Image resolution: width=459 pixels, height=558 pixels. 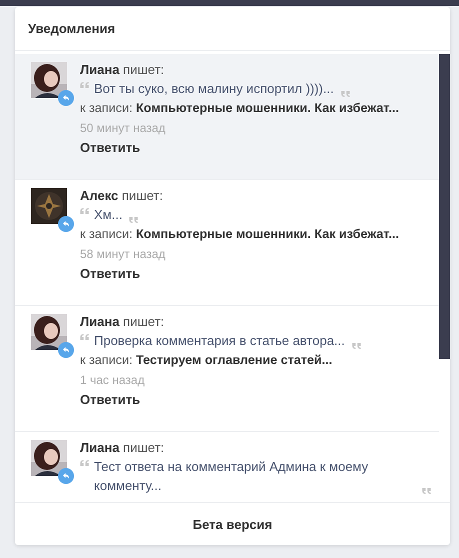 What do you see at coordinates (121, 195) in the screenshot?
I see `author-text: Алекс пишет:` at bounding box center [121, 195].